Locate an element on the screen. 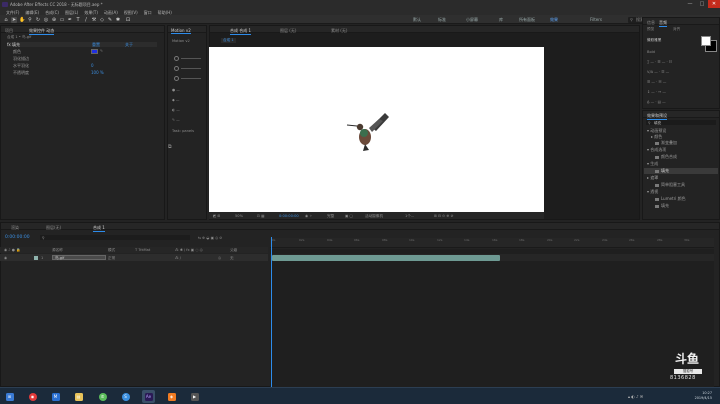  tab-layer-none: 图层(无) is located at coordinates (53, 228).